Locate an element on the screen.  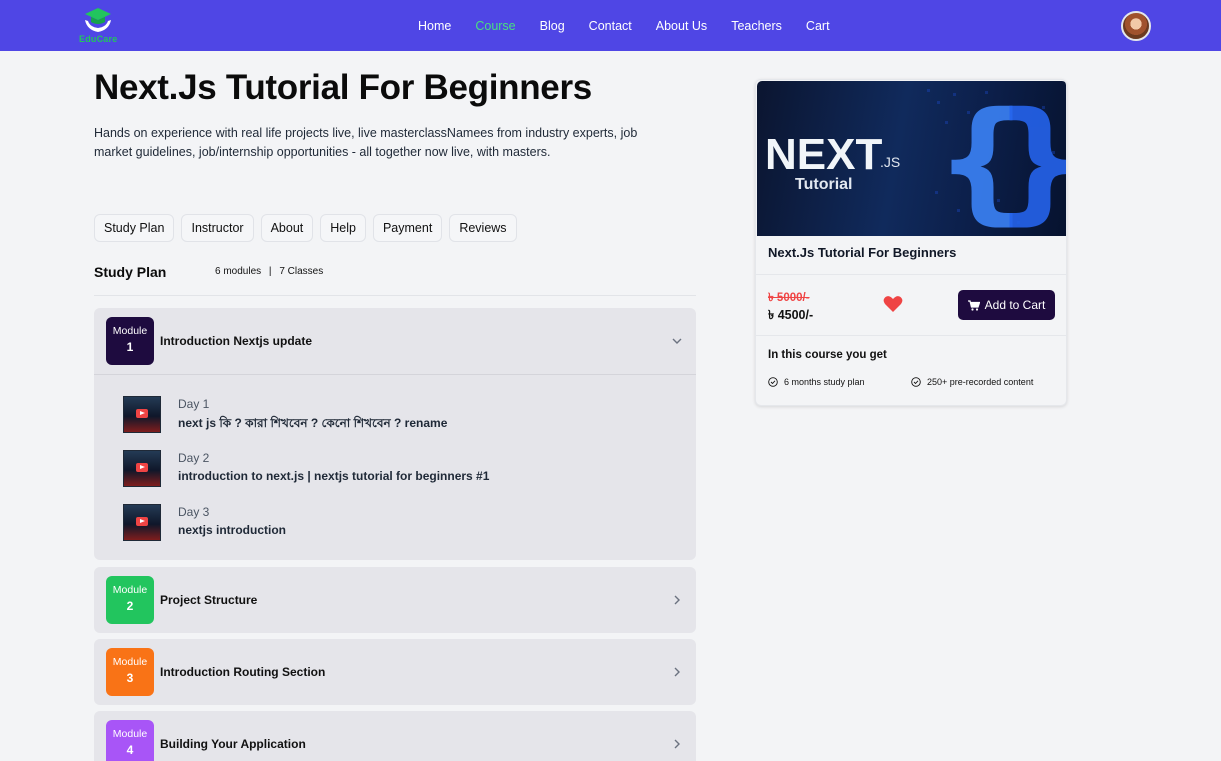
module-badge: Module 3 is located at coordinates (130, 672).